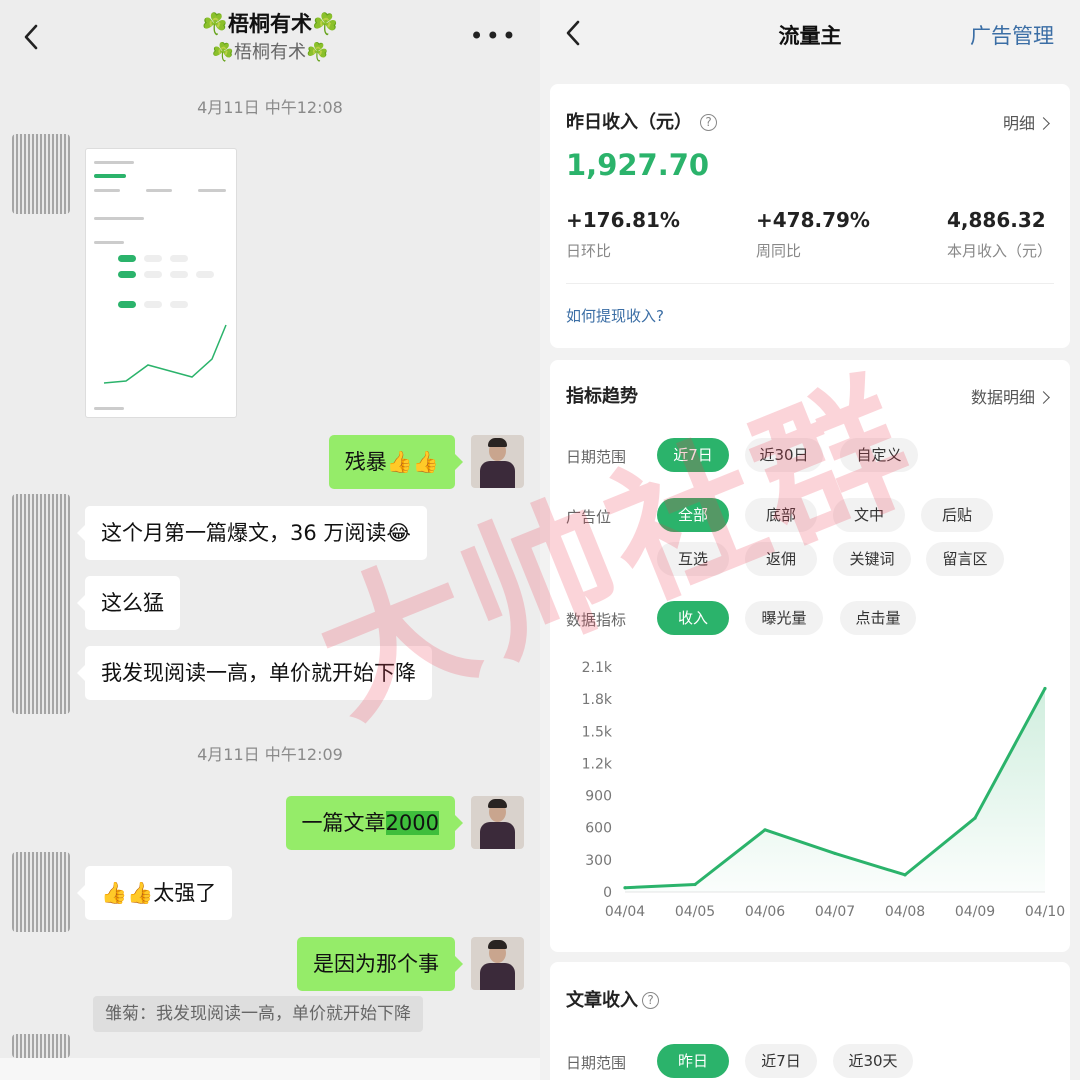  What do you see at coordinates (869, 515) in the screenshot?
I see `chip-ad-inline: 文中` at bounding box center [869, 515].